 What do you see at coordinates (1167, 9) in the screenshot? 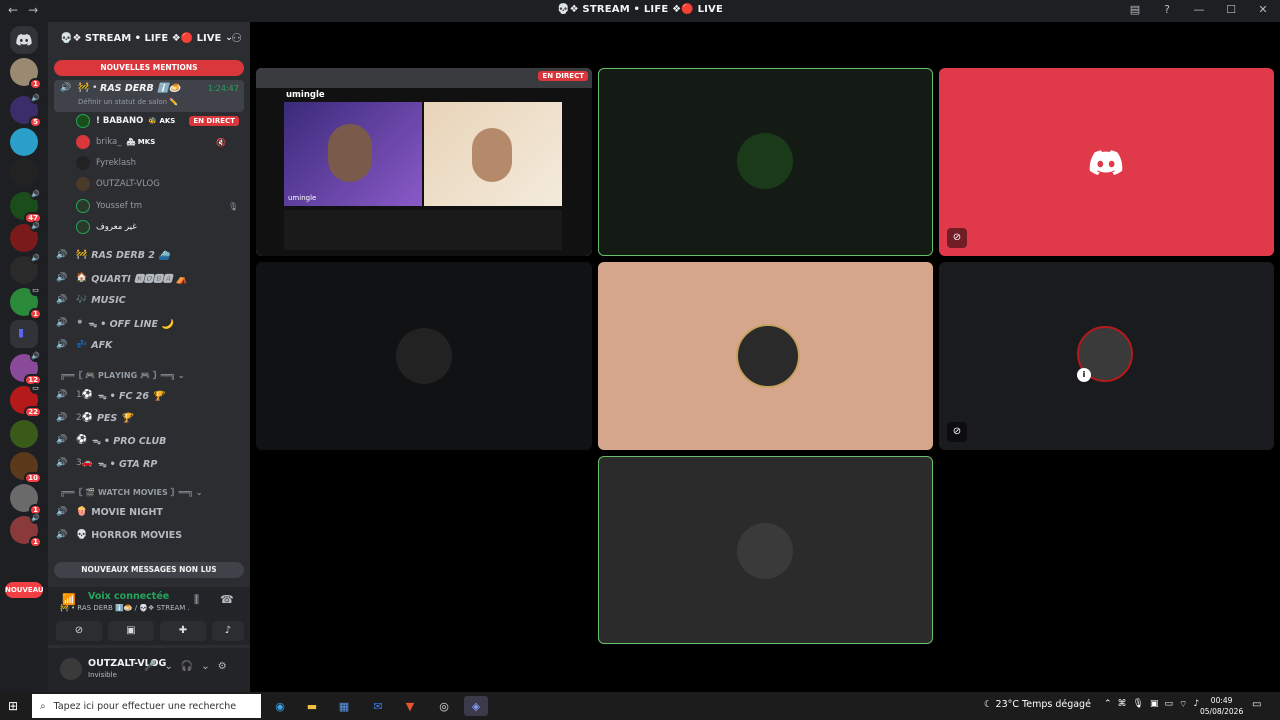
I see `help-icon: ?` at bounding box center [1167, 9].